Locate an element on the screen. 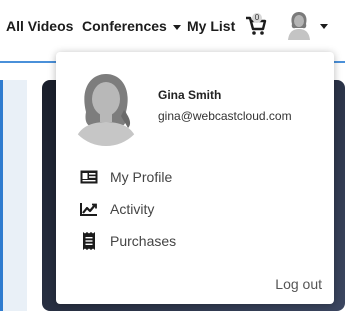 The height and width of the screenshot is (311, 345). menu-item-my-profile: My Profile is located at coordinates (126, 177).